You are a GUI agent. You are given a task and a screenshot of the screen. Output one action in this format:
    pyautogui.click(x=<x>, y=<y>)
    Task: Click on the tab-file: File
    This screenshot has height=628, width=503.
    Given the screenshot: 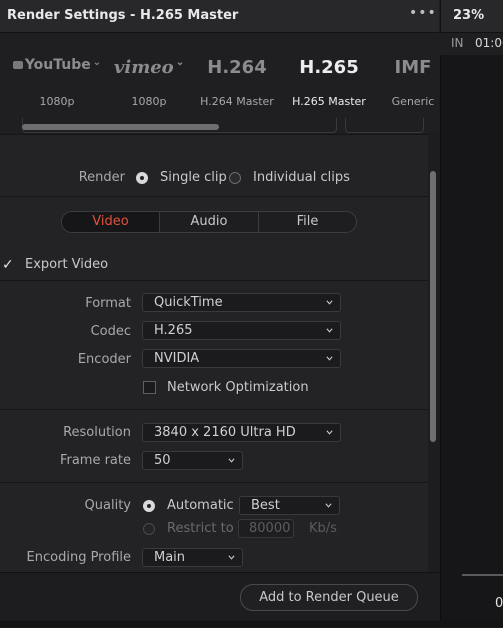 What is the action you would take?
    pyautogui.click(x=307, y=222)
    